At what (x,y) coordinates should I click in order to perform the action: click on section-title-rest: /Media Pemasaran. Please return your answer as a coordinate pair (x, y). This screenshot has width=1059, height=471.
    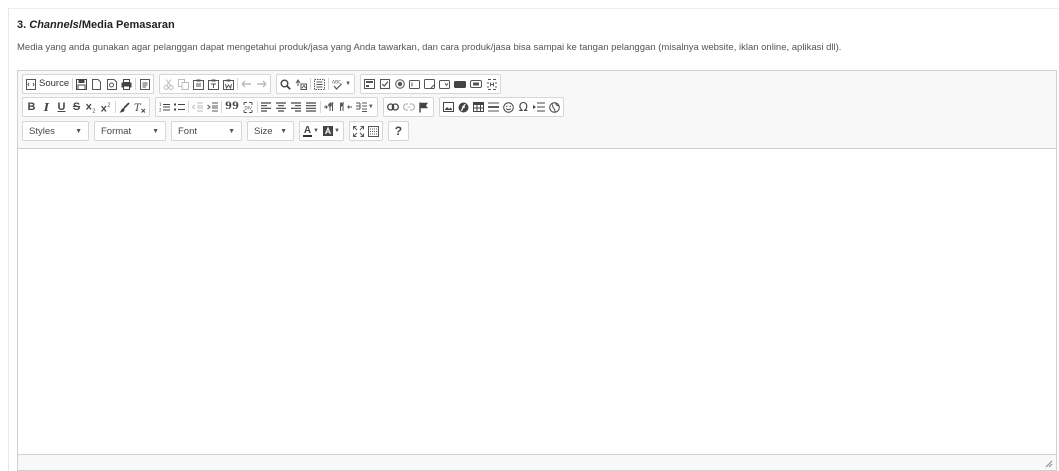
    Looking at the image, I should click on (126, 25).